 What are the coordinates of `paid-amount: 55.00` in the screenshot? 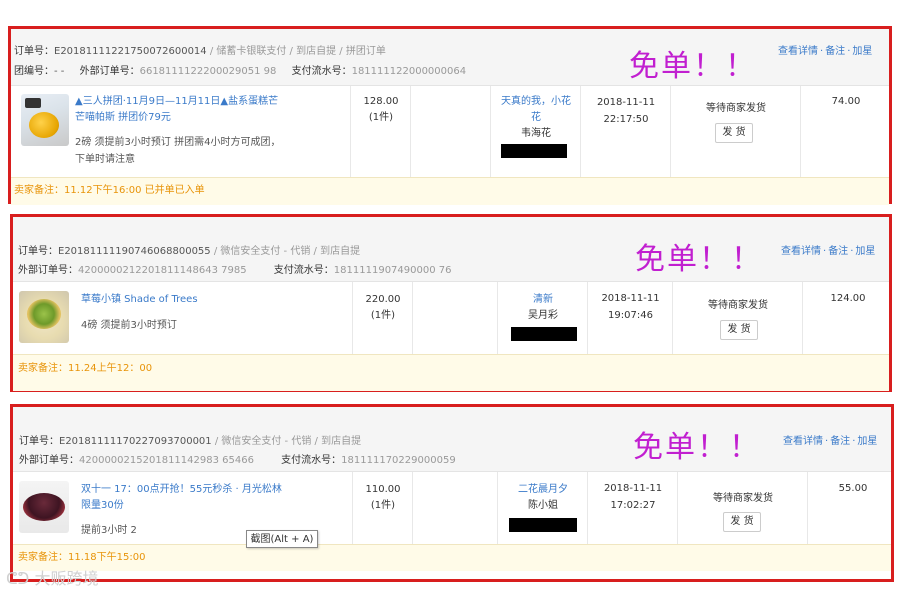 It's located at (853, 488).